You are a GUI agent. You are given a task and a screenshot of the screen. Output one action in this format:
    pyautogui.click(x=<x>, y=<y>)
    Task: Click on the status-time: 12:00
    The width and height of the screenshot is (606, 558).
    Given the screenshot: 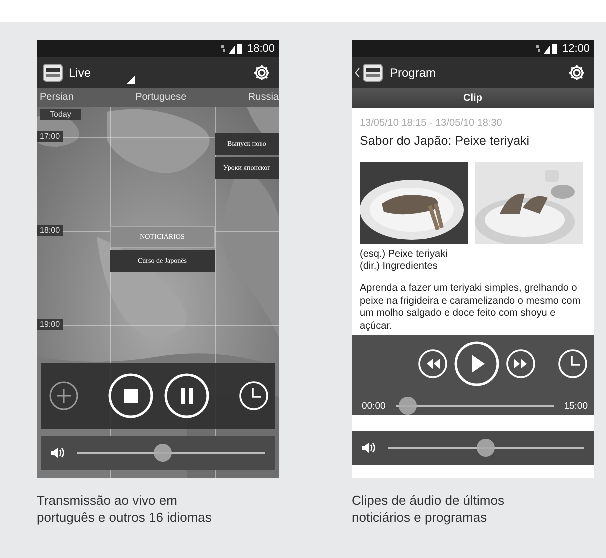 What is the action you would take?
    pyautogui.click(x=576, y=48)
    